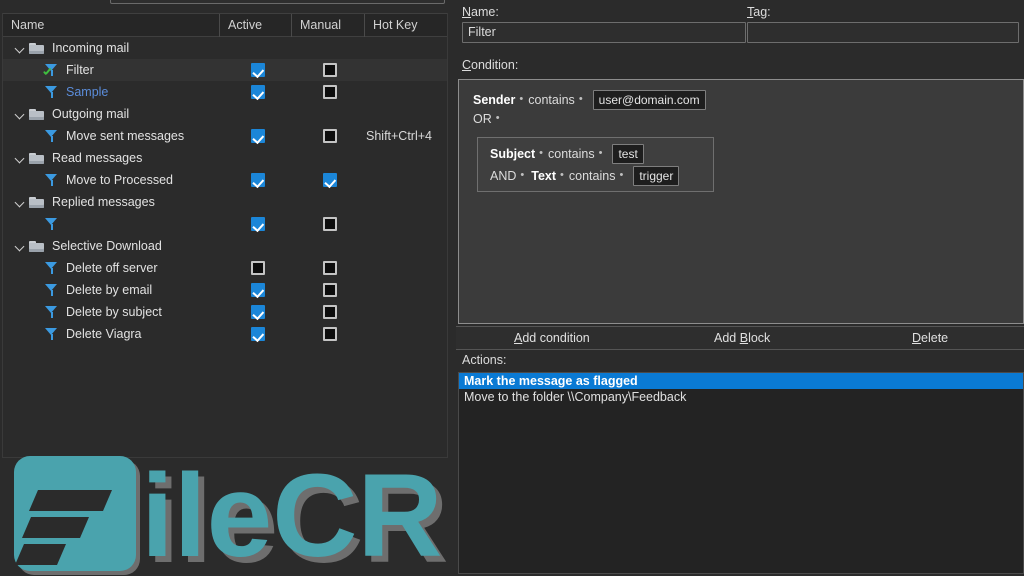 This screenshot has width=1024, height=576. Describe the element at coordinates (741, 381) in the screenshot. I see `action-list-item: Mark the message as flagged` at that location.